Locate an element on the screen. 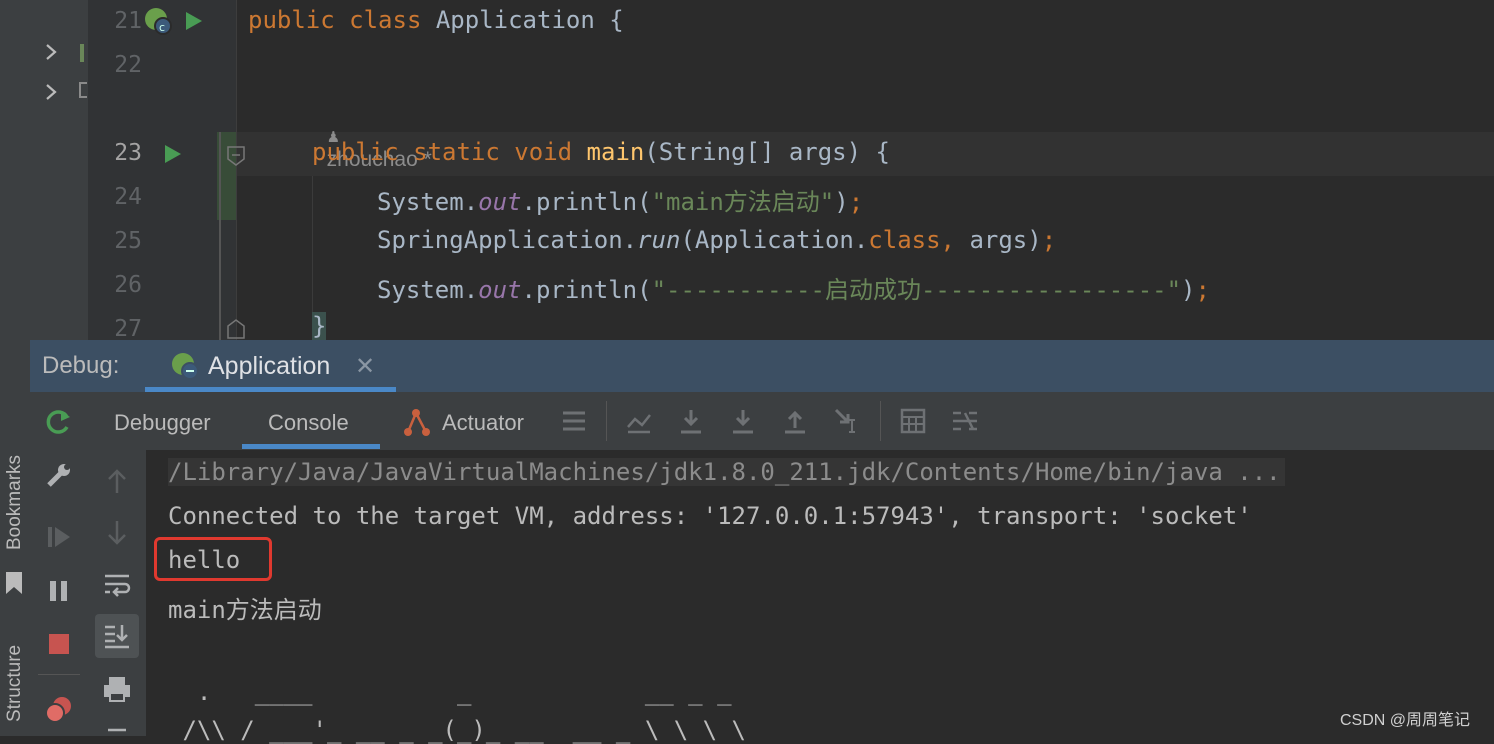 The width and height of the screenshot is (1494, 744). spring-boot-icon: c is located at coordinates (158, 23).